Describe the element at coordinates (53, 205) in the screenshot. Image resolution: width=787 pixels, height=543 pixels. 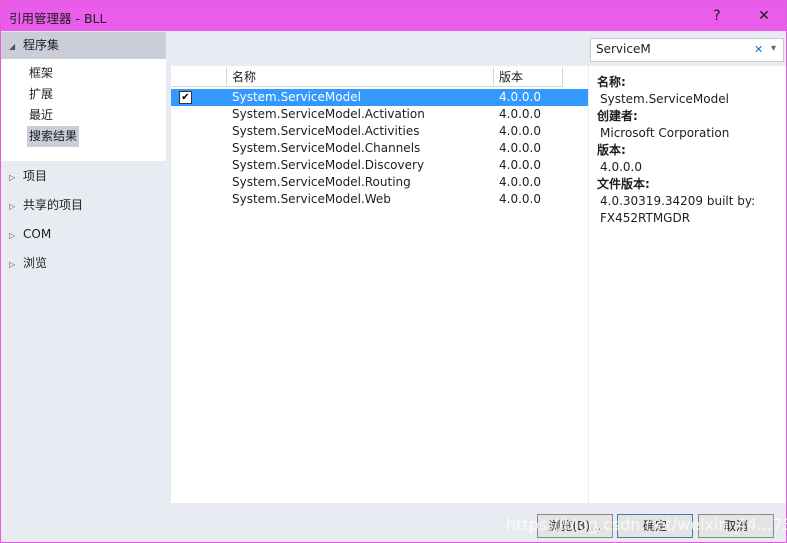
I see `category-label: 共享的项目` at that location.